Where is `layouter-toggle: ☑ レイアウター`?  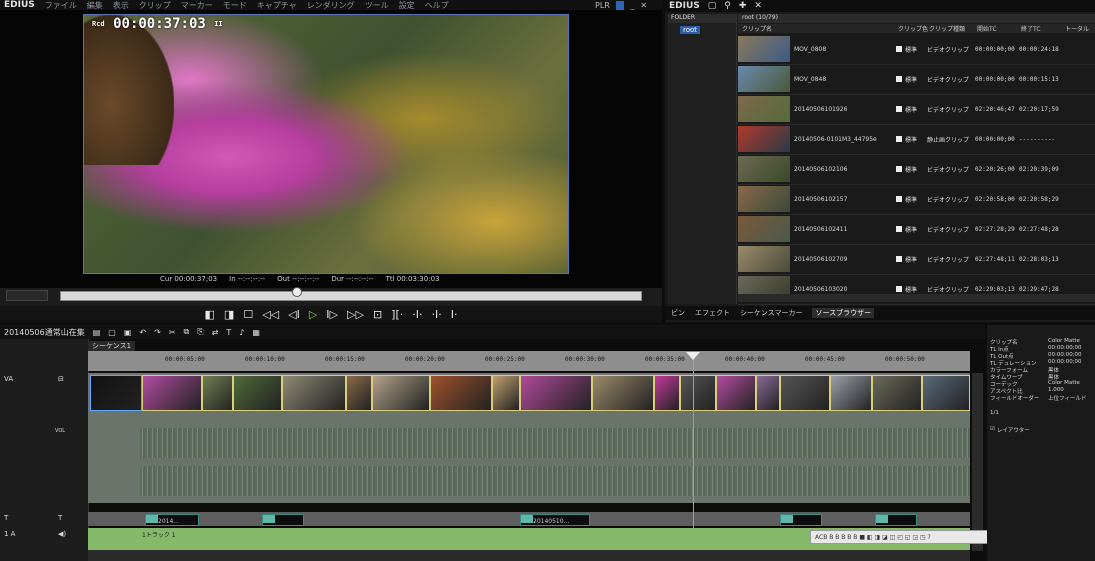 layouter-toggle: ☑ レイアウター is located at coordinates (1042, 430).